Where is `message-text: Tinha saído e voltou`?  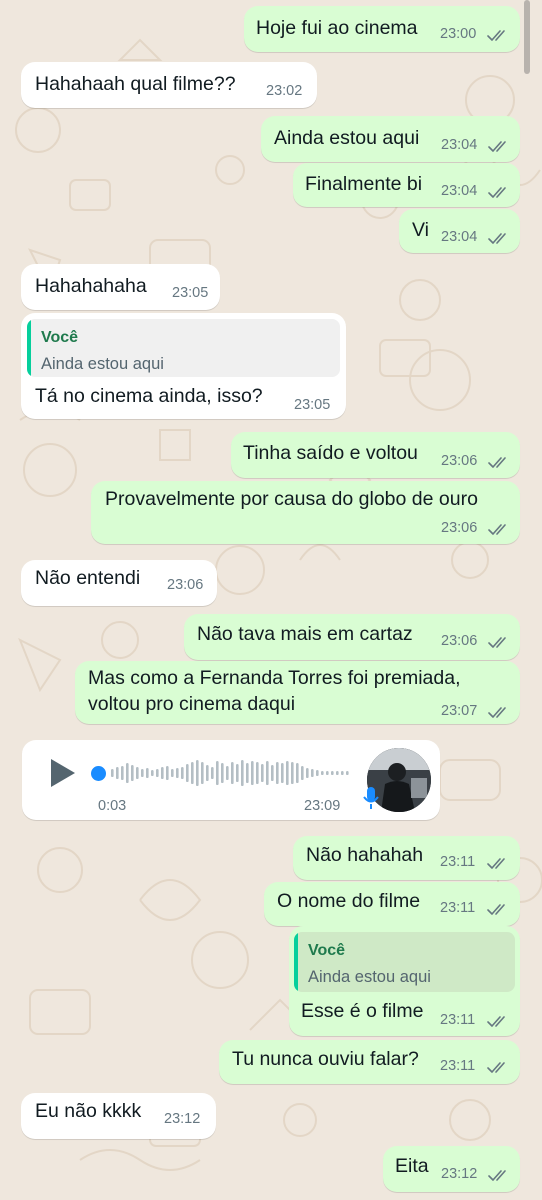 message-text: Tinha saído e voltou is located at coordinates (330, 453).